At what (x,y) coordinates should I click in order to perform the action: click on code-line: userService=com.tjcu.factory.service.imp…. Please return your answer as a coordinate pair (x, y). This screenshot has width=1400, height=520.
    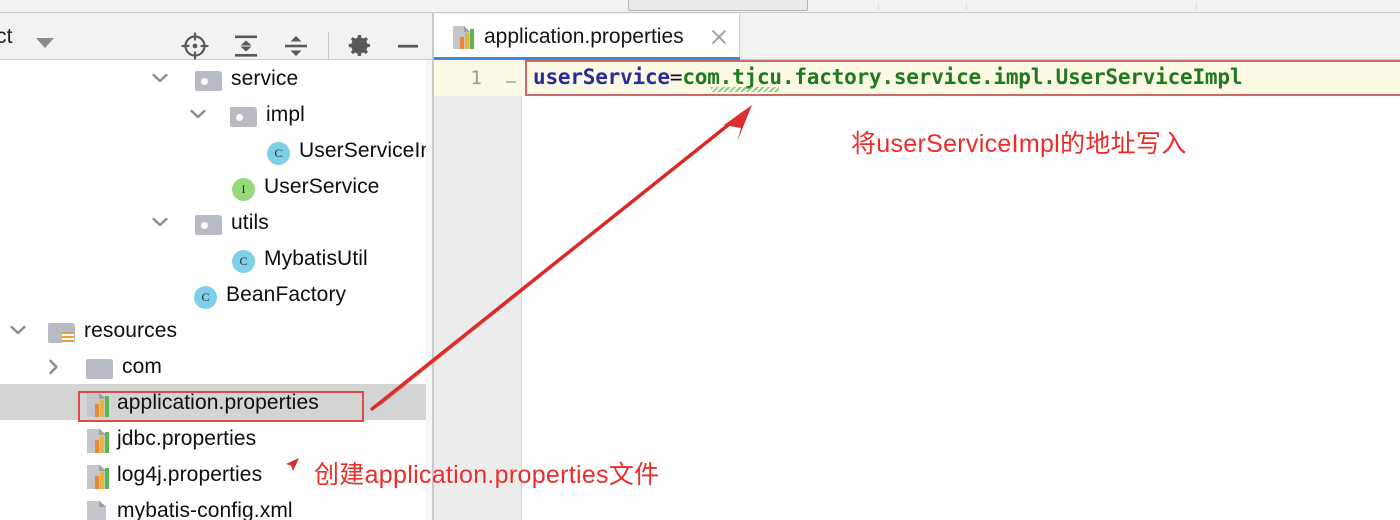
    Looking at the image, I should click on (887, 77).